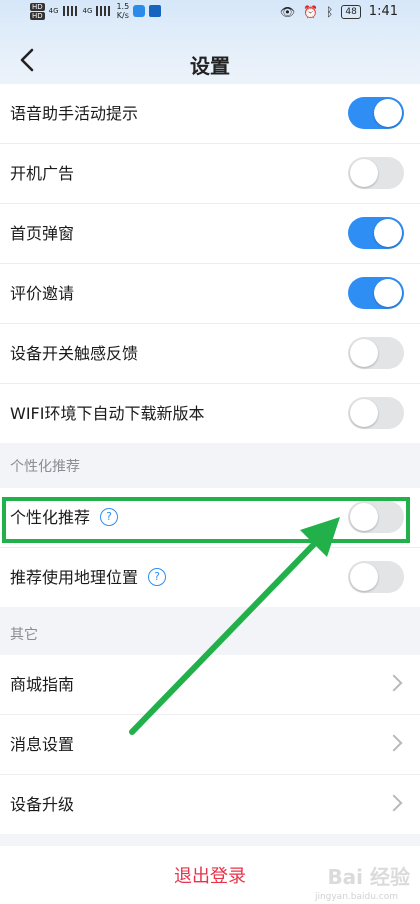  What do you see at coordinates (210, 413) in the screenshot?
I see `setting-row-wifi-auto-download: WIFI环境下自动下载新版本` at bounding box center [210, 413].